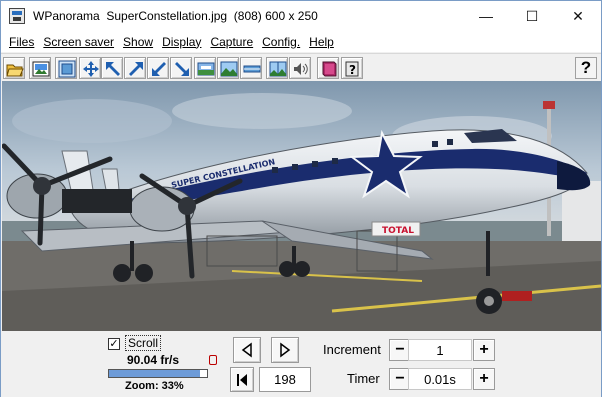  I want to click on panorama-view-icon, so click(206, 69).